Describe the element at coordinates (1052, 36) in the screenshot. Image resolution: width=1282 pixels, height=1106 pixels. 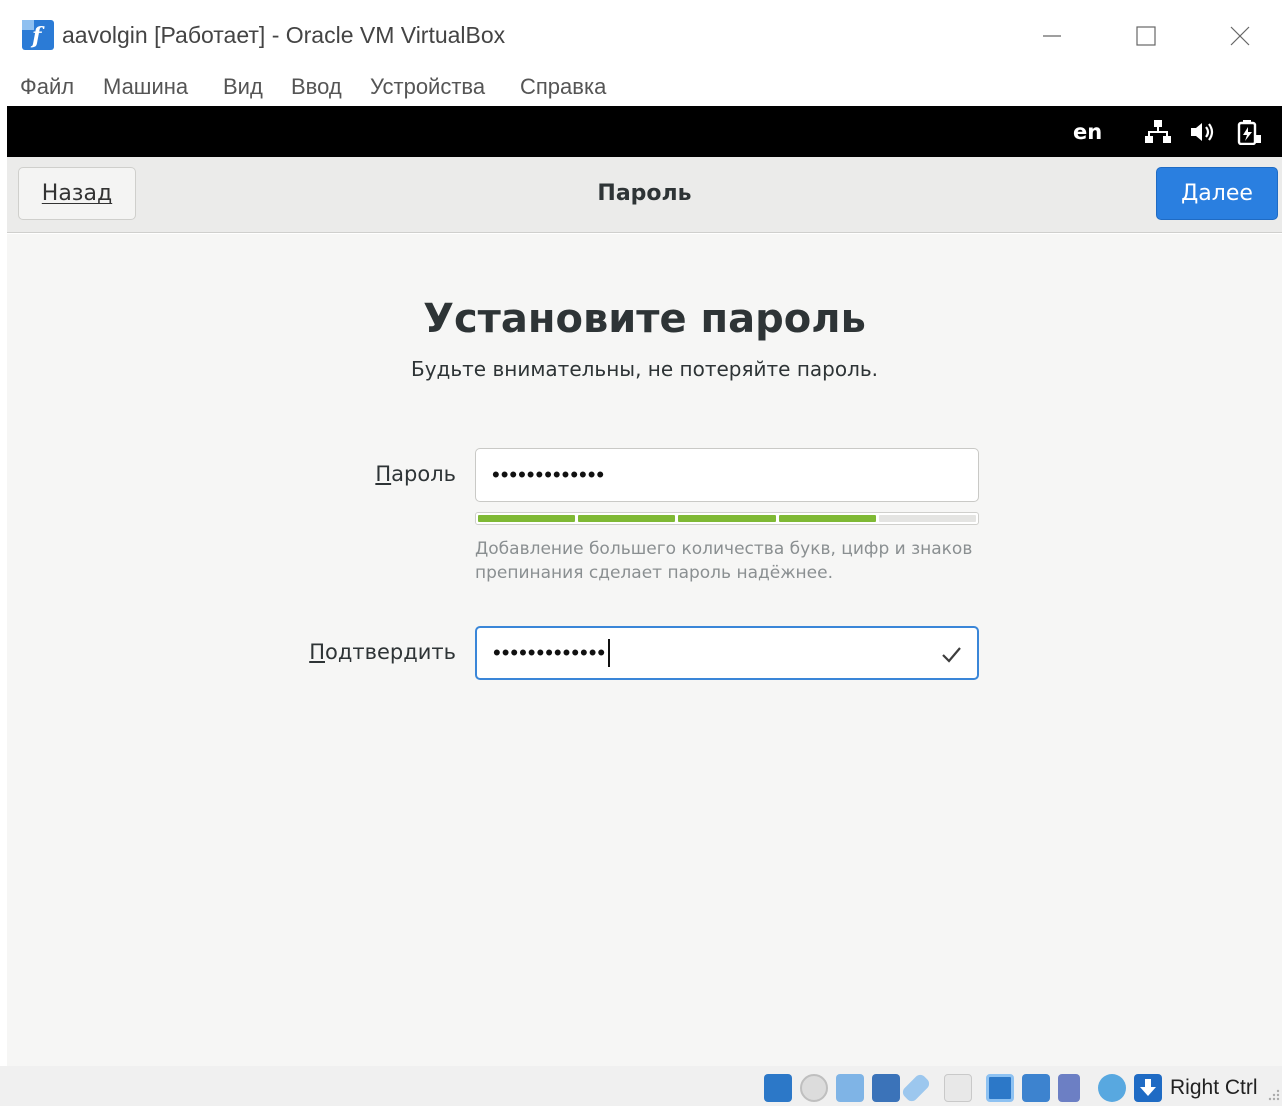
I see `minimize-icon` at that location.